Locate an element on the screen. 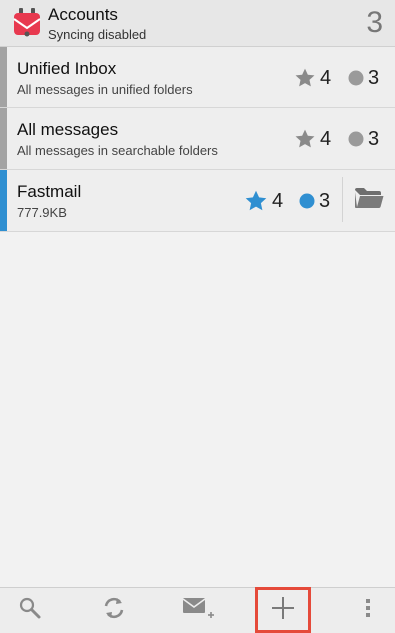  folder-list-button is located at coordinates (369, 200).